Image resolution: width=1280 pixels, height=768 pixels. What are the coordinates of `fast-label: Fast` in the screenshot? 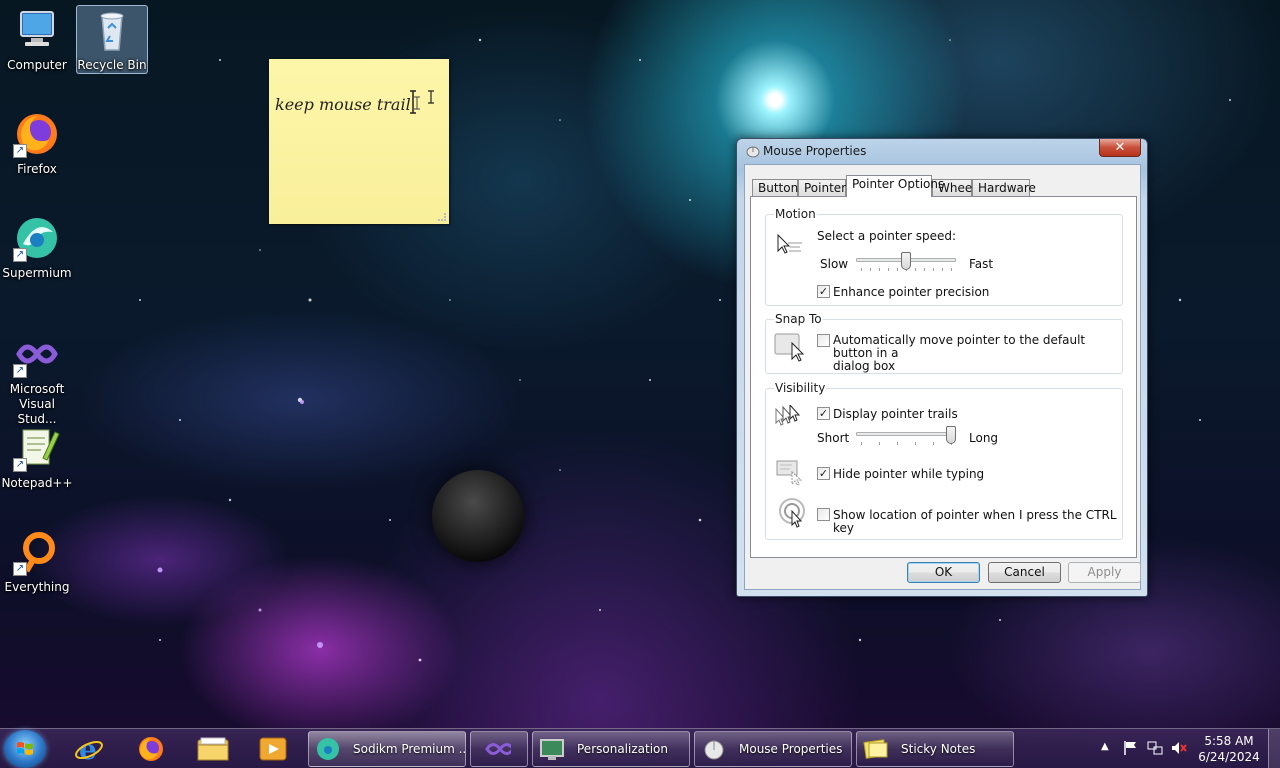 It's located at (981, 264).